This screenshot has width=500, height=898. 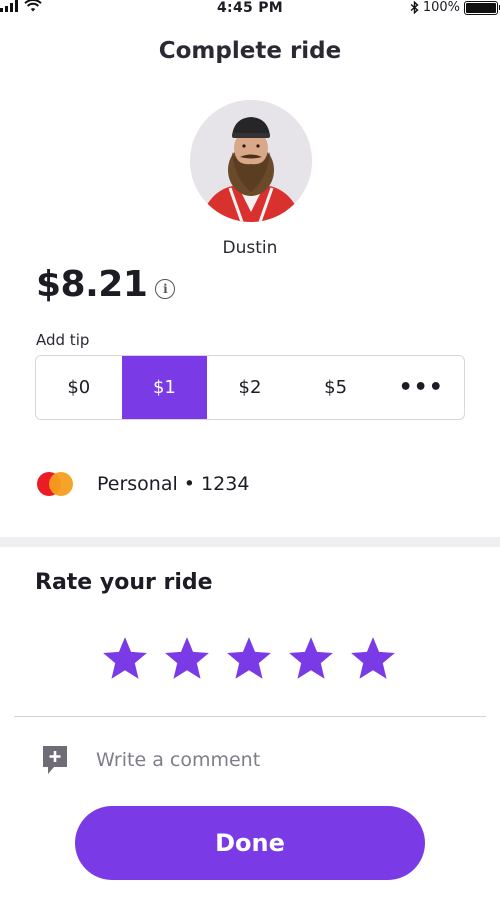 What do you see at coordinates (414, 7) in the screenshot?
I see `bluetooth-icon` at bounding box center [414, 7].